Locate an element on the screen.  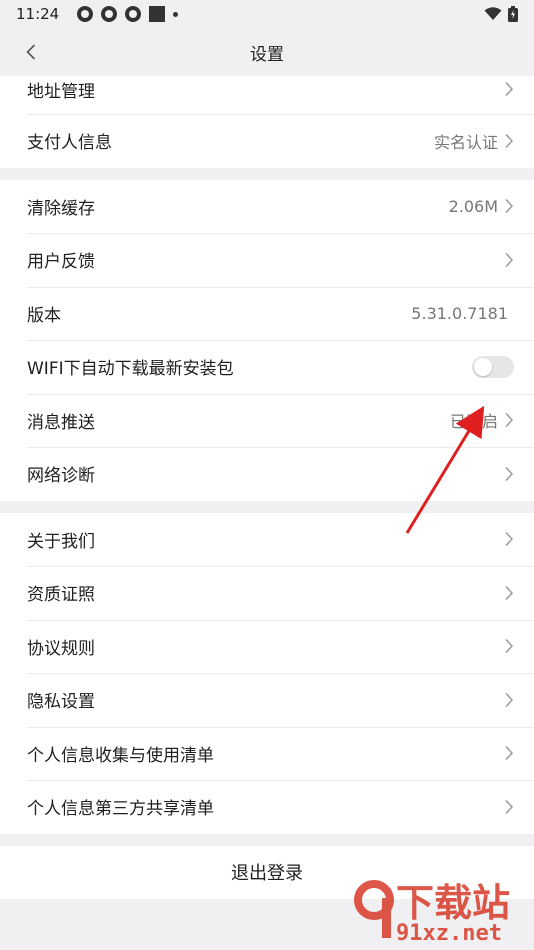
address-management-row: 地址管理 is located at coordinates (267, 89).